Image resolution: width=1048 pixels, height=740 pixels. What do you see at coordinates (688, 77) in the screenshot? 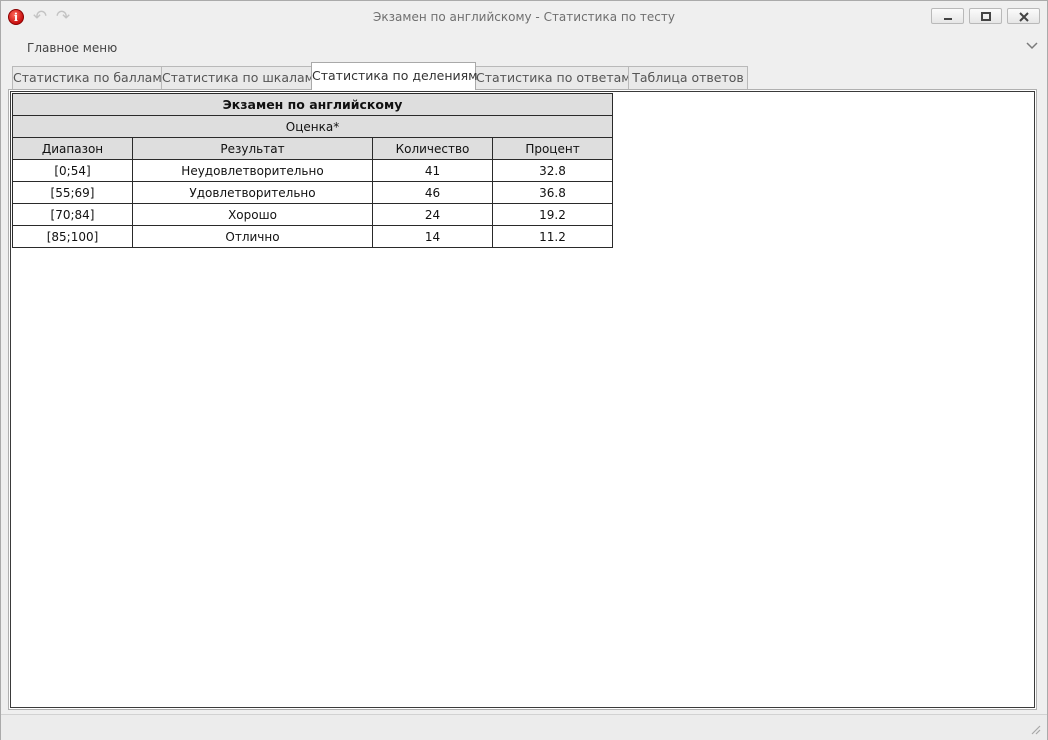
I see `tab-answer-table: Таблица ответов` at bounding box center [688, 77].